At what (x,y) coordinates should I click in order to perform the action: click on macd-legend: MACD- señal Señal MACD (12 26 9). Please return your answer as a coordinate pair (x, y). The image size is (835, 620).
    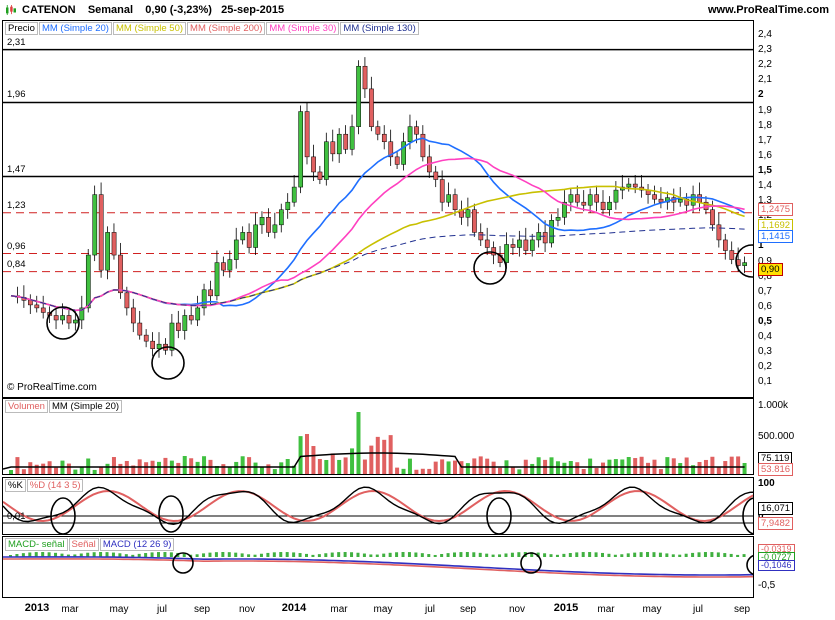
    Looking at the image, I should click on (90, 544).